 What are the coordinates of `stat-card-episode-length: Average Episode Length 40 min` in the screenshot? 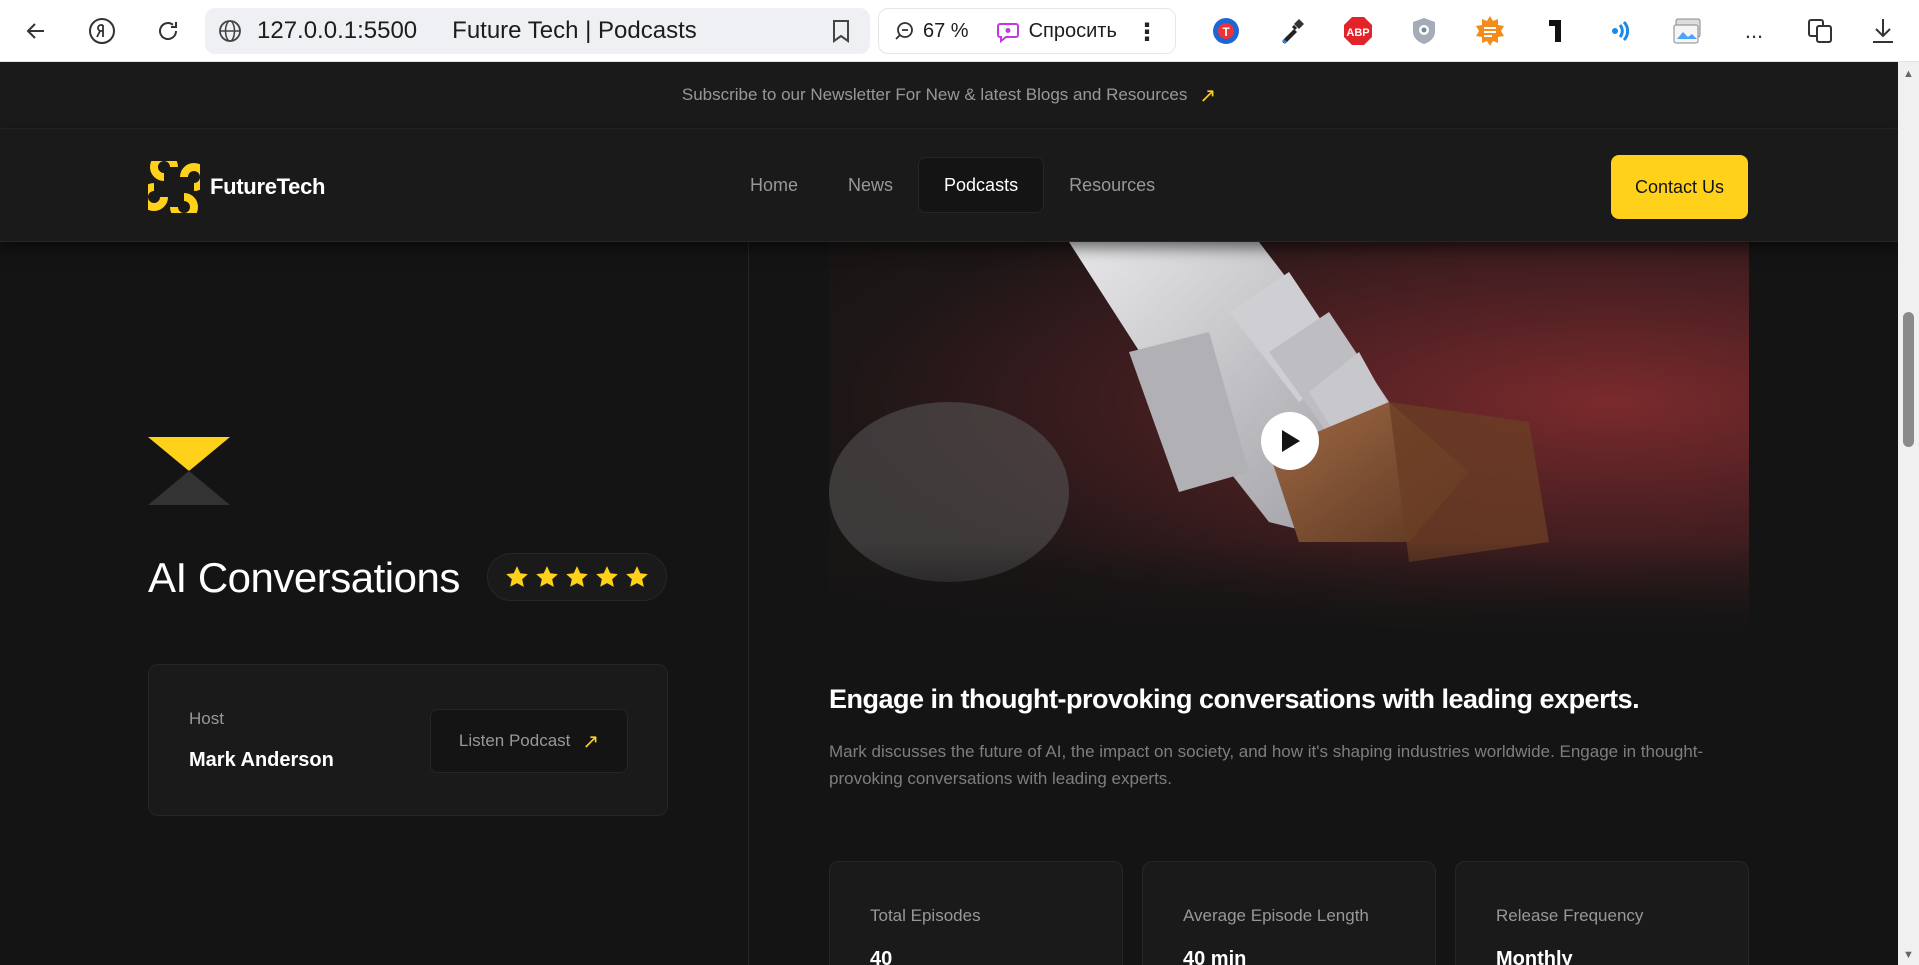 It's located at (1289, 913).